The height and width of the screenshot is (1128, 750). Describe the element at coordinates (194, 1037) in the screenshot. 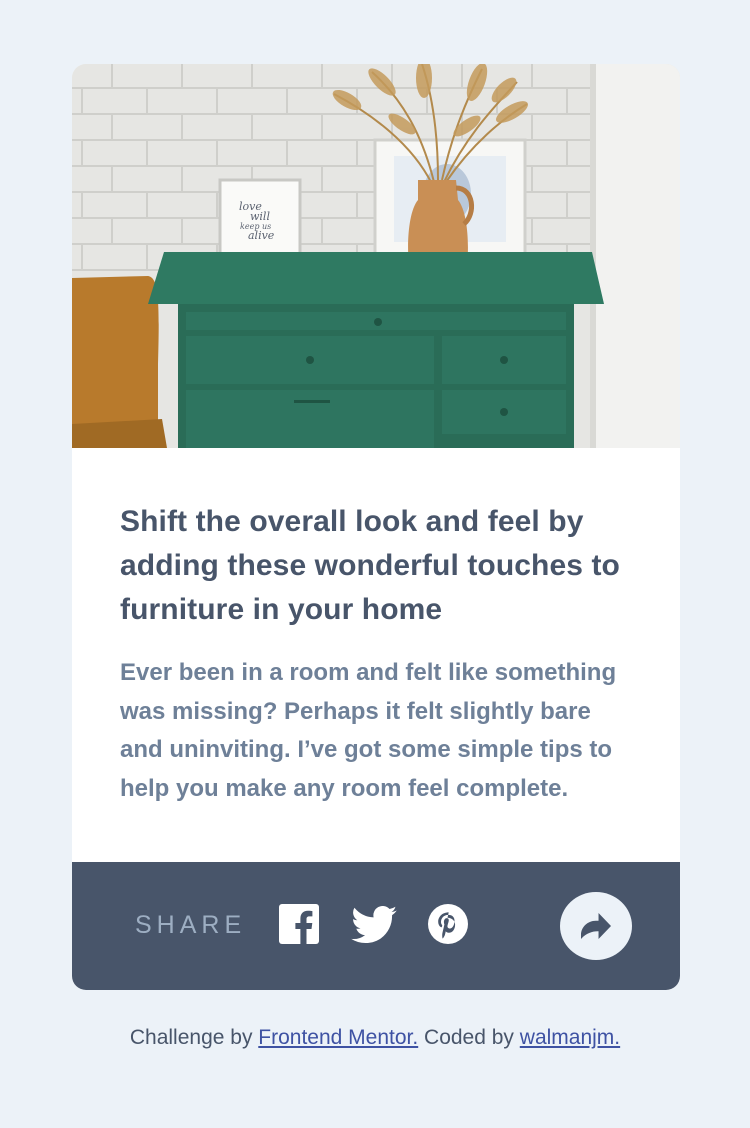

I see `footer-prefix: Challenge by` at that location.